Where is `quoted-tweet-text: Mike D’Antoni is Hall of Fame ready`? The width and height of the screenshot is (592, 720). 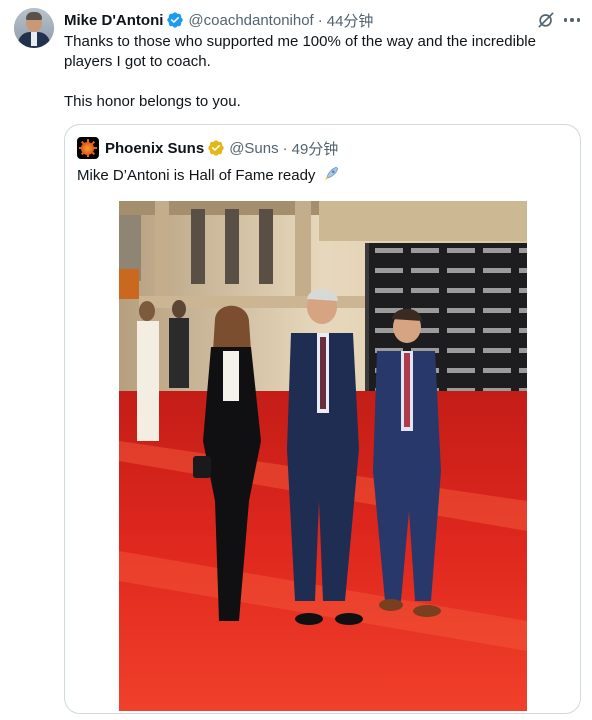 quoted-tweet-text: Mike D’Antoni is Hall of Fame ready is located at coordinates (208, 175).